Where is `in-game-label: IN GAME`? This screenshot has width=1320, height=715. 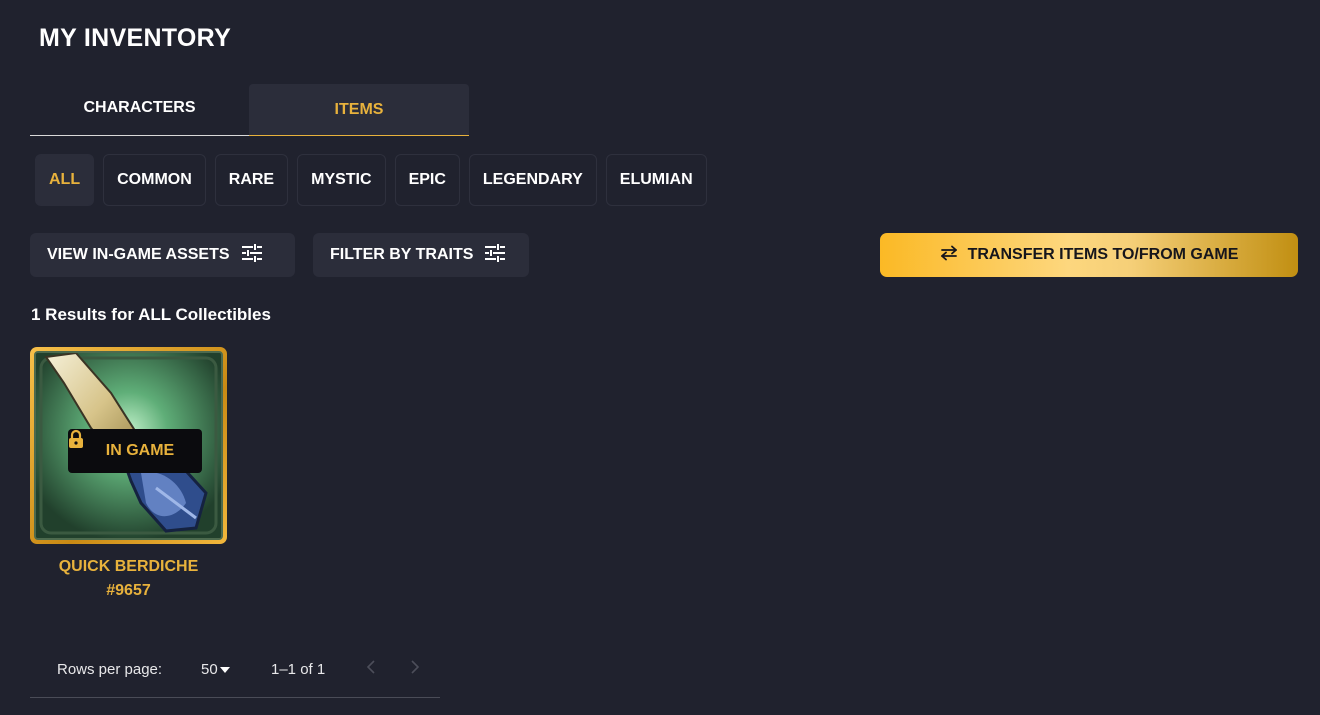
in-game-label: IN GAME is located at coordinates (140, 450).